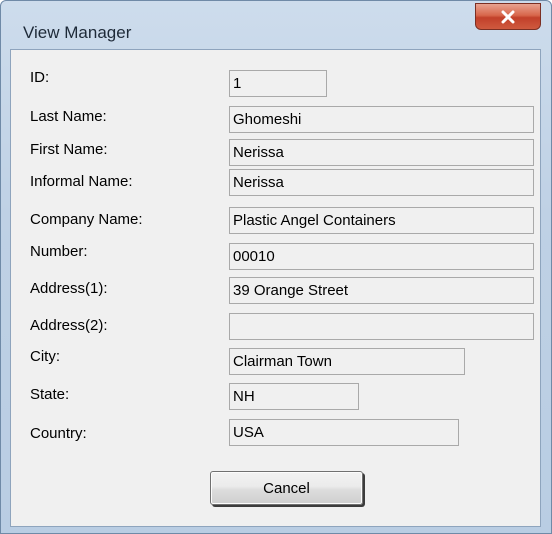 The width and height of the screenshot is (552, 534). What do you see at coordinates (381, 220) in the screenshot?
I see `company-name-field: Plastic Angel Containers` at bounding box center [381, 220].